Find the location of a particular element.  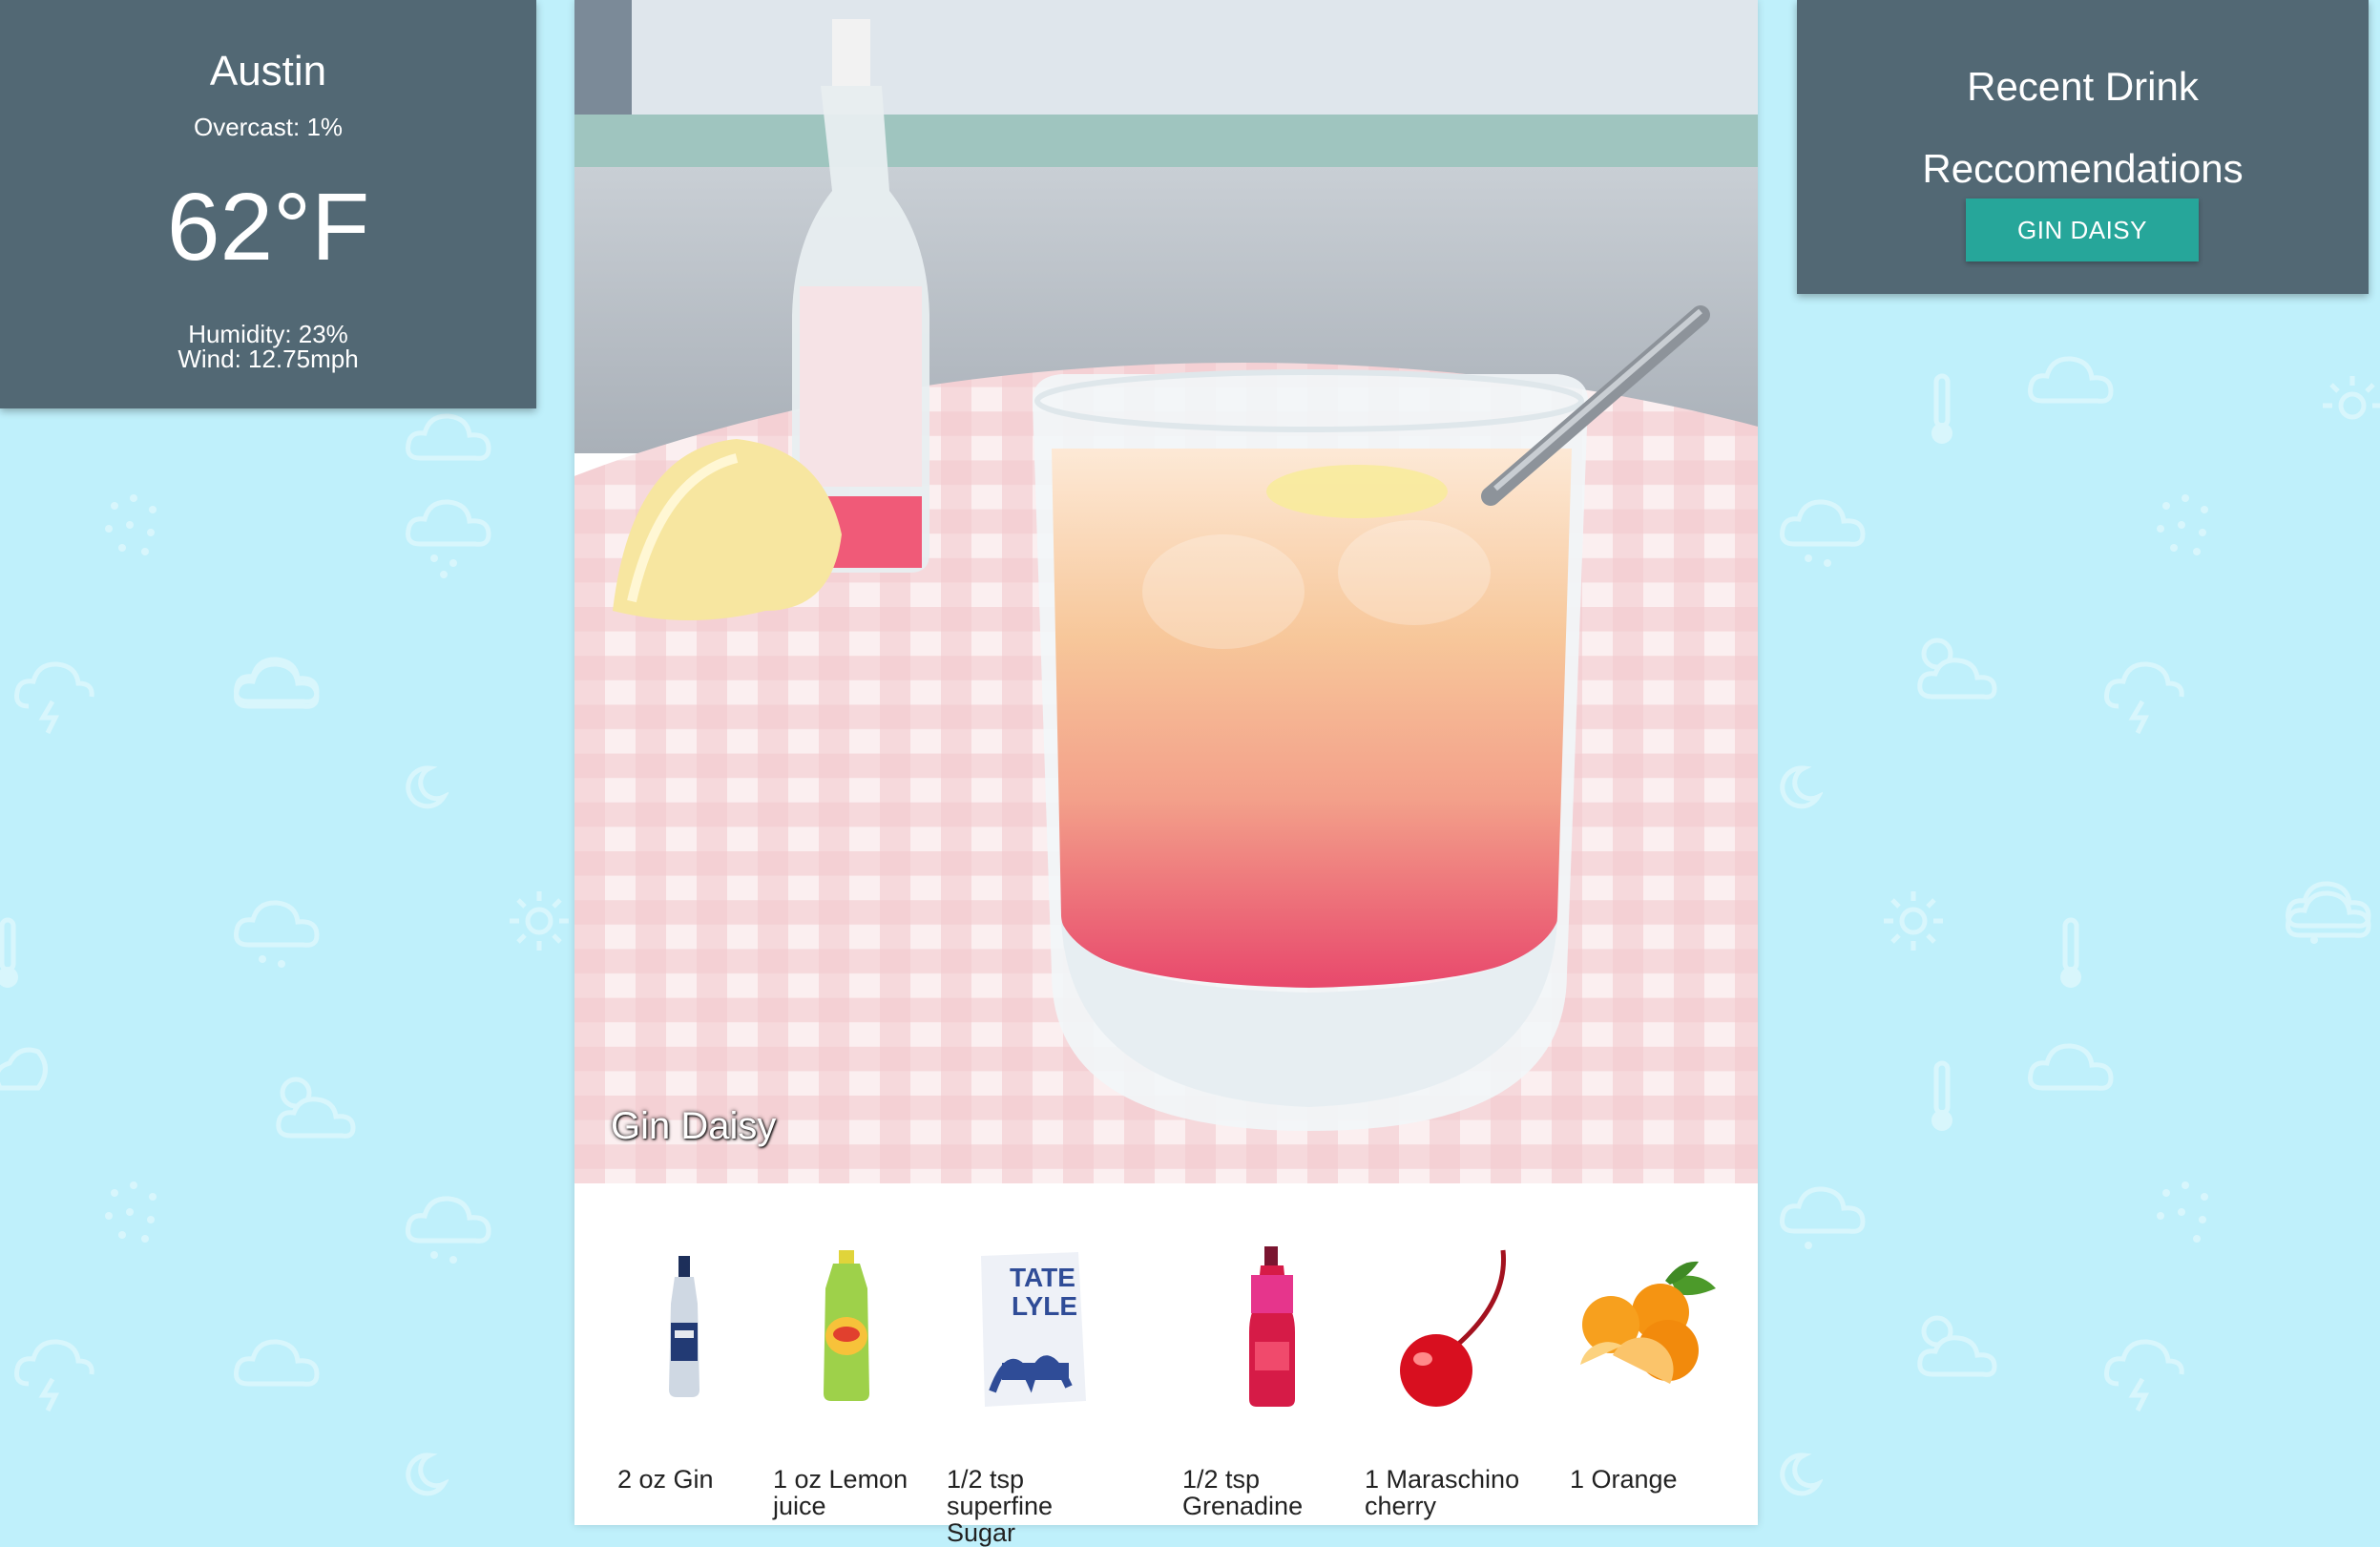

ingredient-label-line2: juice is located at coordinates (800, 1506).